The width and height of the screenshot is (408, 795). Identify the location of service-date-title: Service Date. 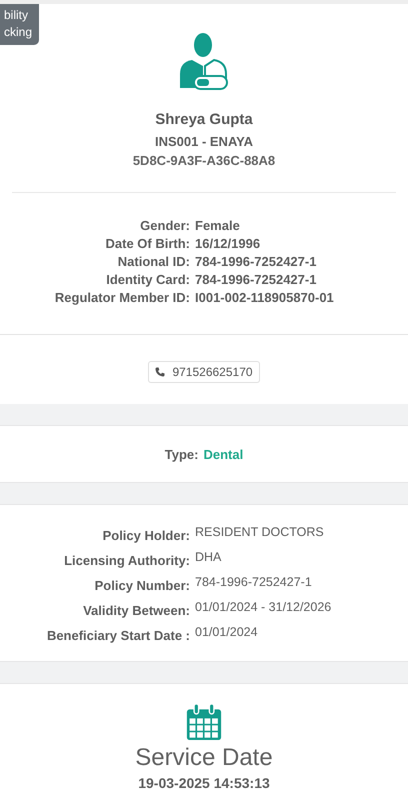
(204, 758).